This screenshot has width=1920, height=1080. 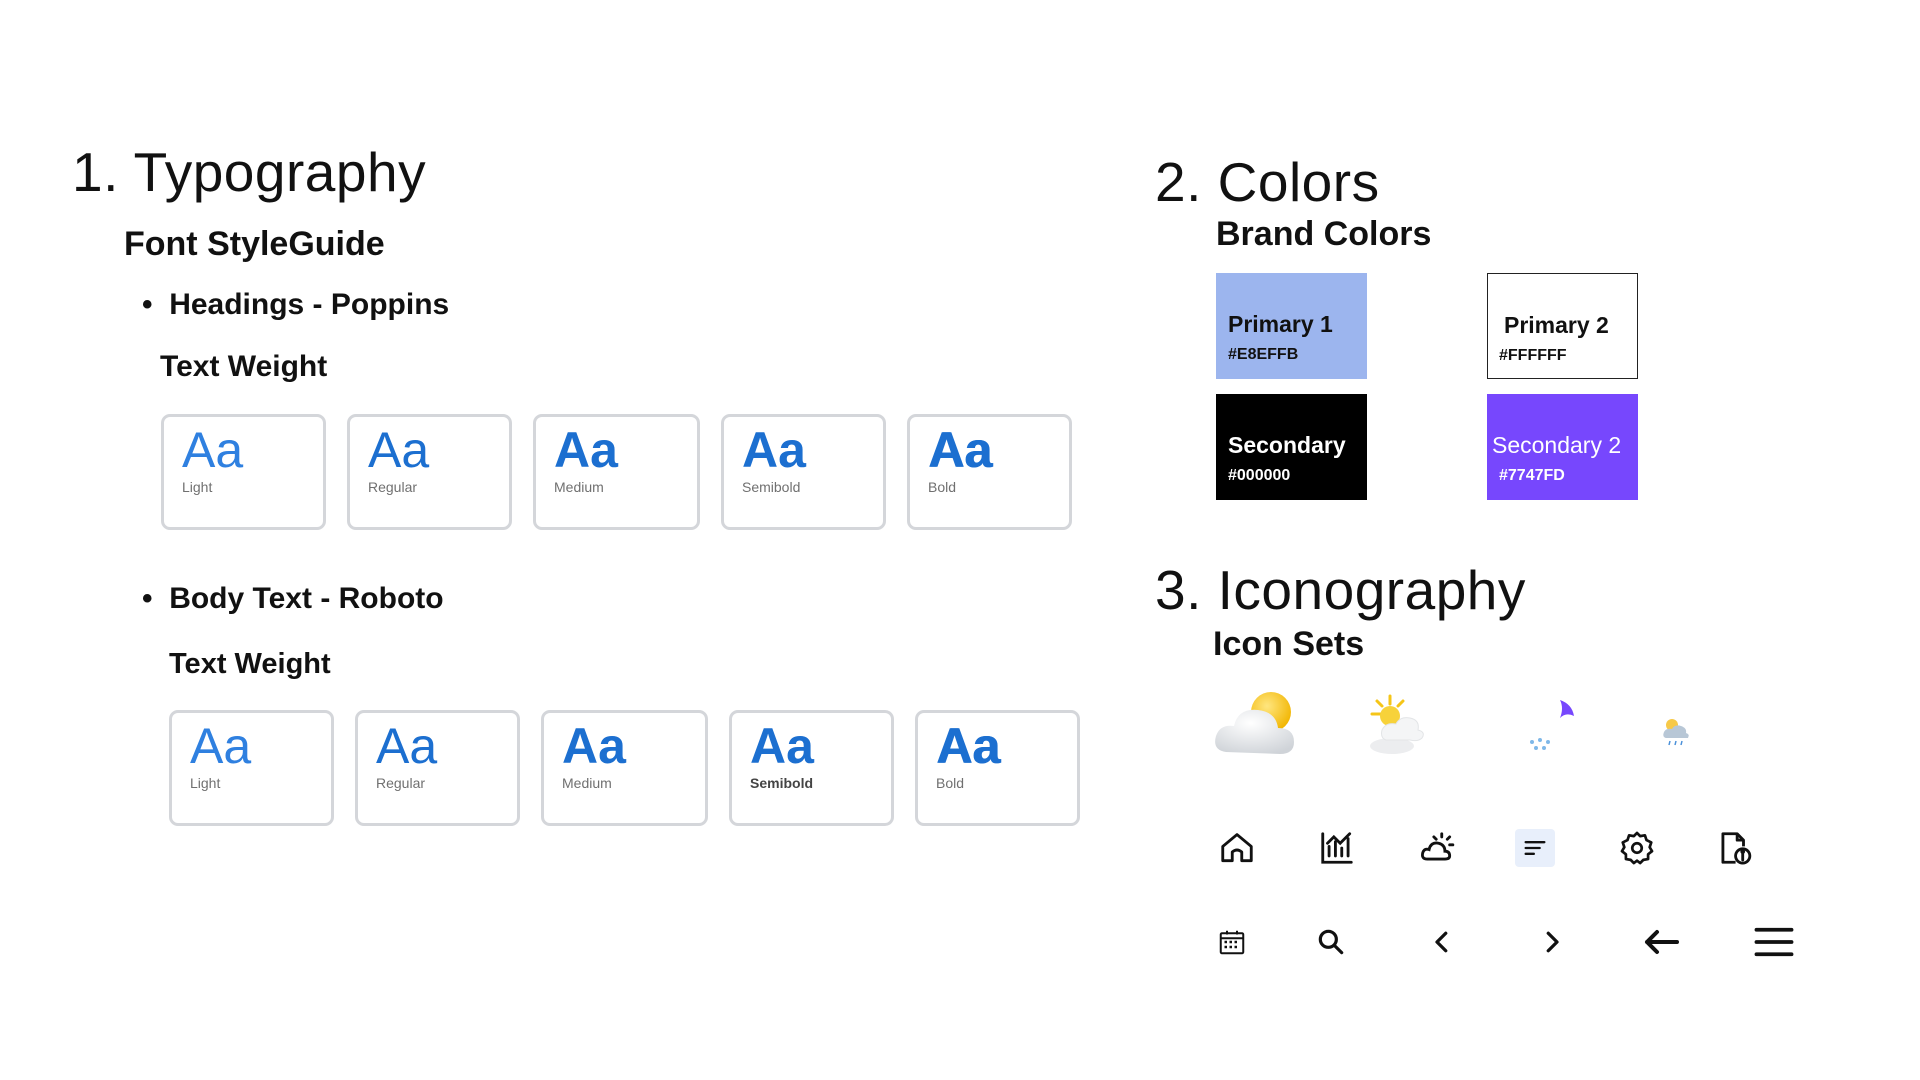 I want to click on body-sample-bold: Aa, so click(x=968, y=746).